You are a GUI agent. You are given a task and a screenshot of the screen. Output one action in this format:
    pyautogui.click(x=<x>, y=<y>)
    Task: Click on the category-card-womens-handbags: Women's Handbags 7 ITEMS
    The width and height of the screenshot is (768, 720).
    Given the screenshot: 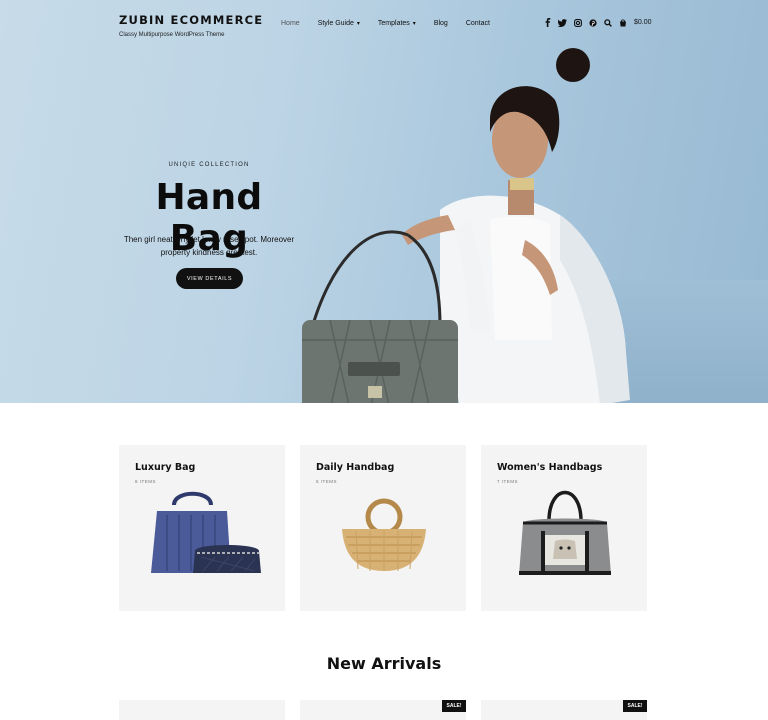 What is the action you would take?
    pyautogui.click(x=564, y=528)
    